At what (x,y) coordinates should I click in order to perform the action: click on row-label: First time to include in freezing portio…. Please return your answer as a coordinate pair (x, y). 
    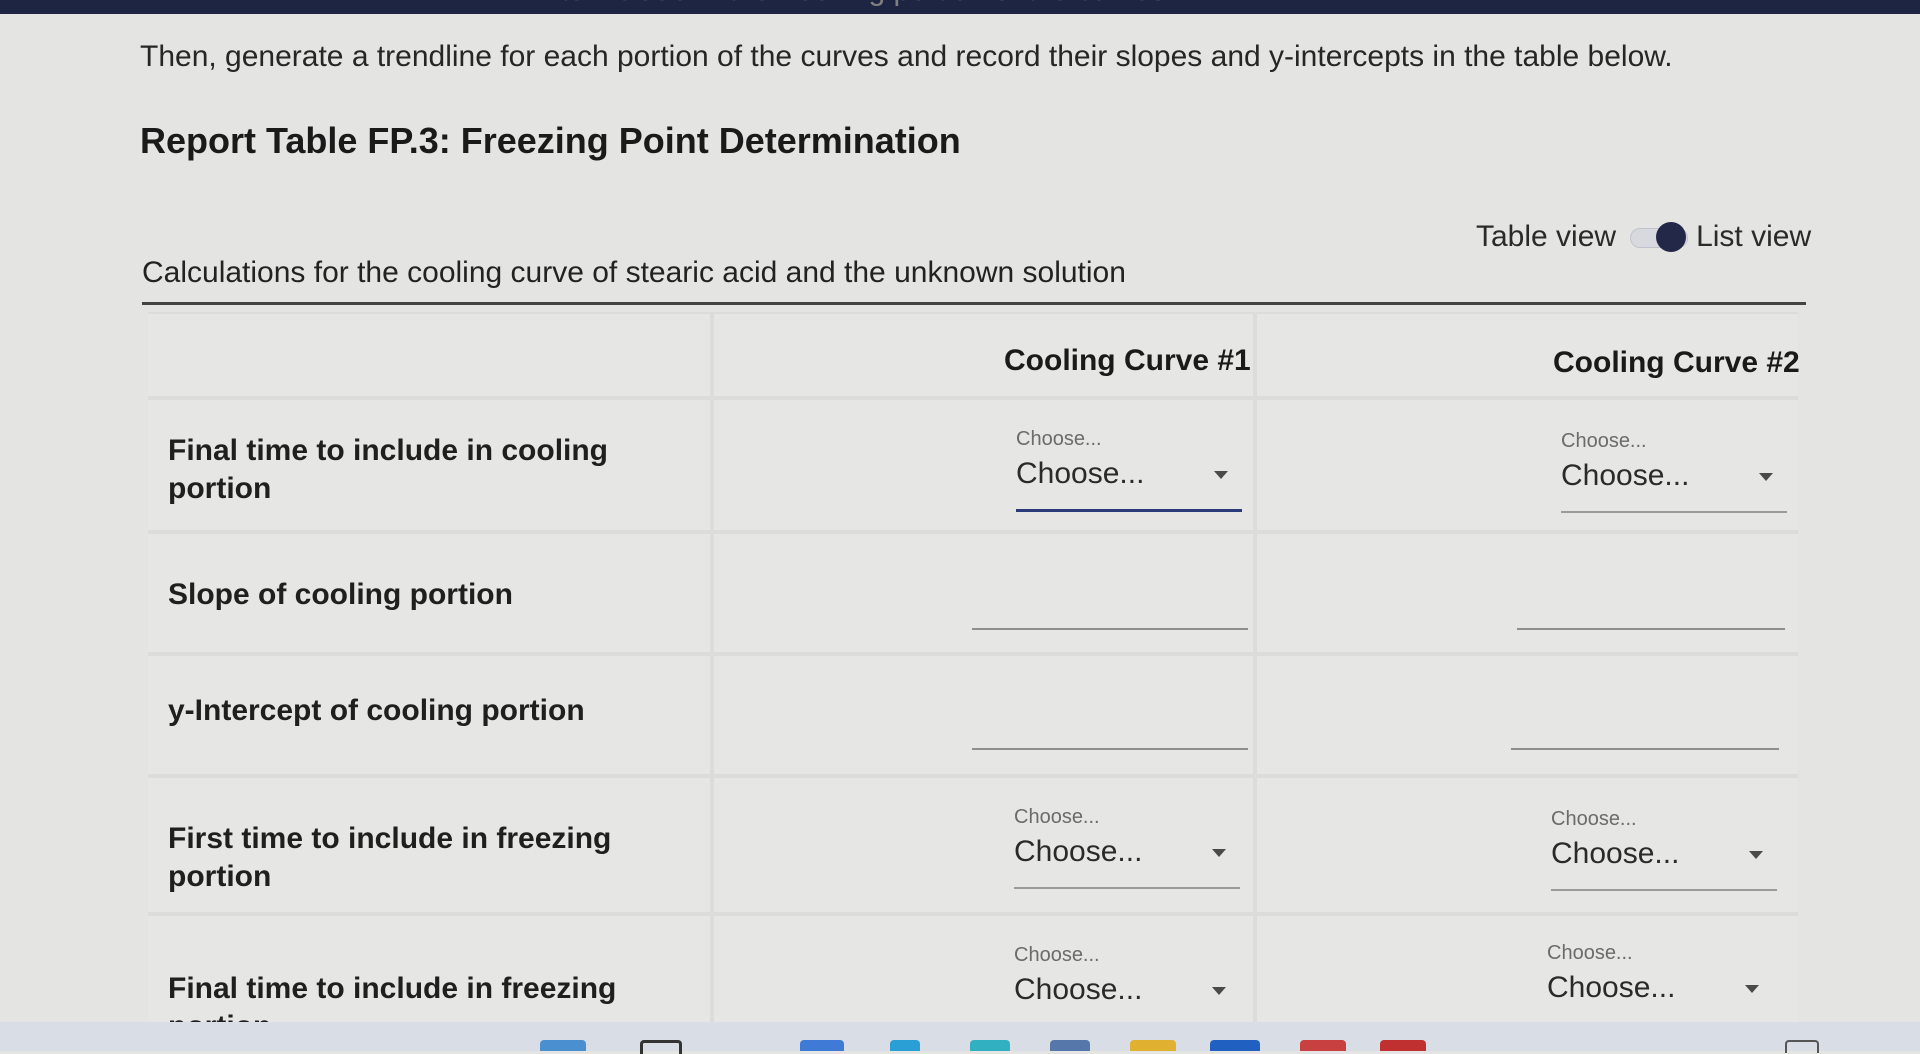
    Looking at the image, I should click on (390, 857).